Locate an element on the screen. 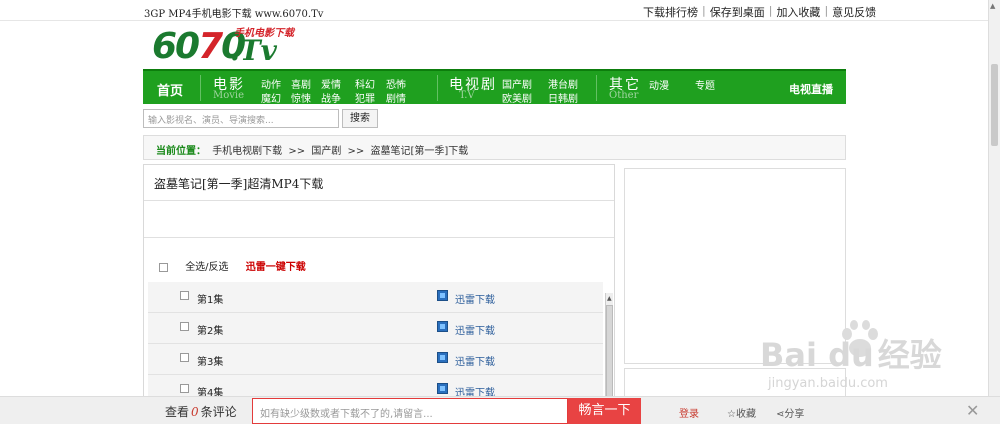 This screenshot has height=424, width=1000. breadcrumb-item-tv-download: 手机电视剧下载 is located at coordinates (247, 151).